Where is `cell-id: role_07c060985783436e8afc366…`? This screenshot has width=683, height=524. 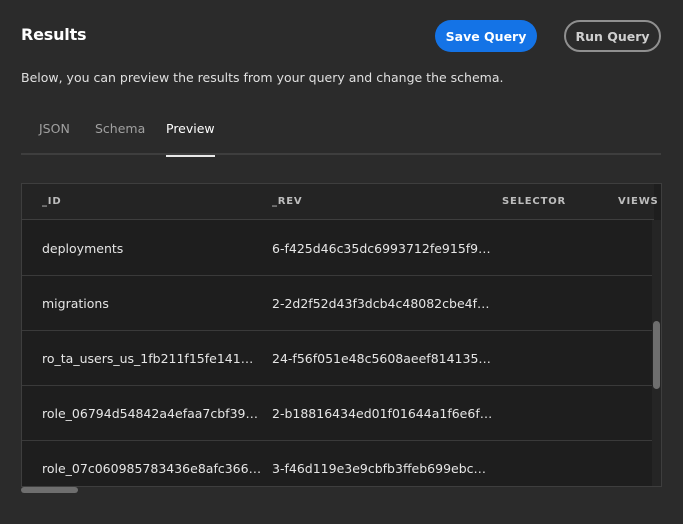 cell-id: role_07c060985783436e8afc366… is located at coordinates (152, 468).